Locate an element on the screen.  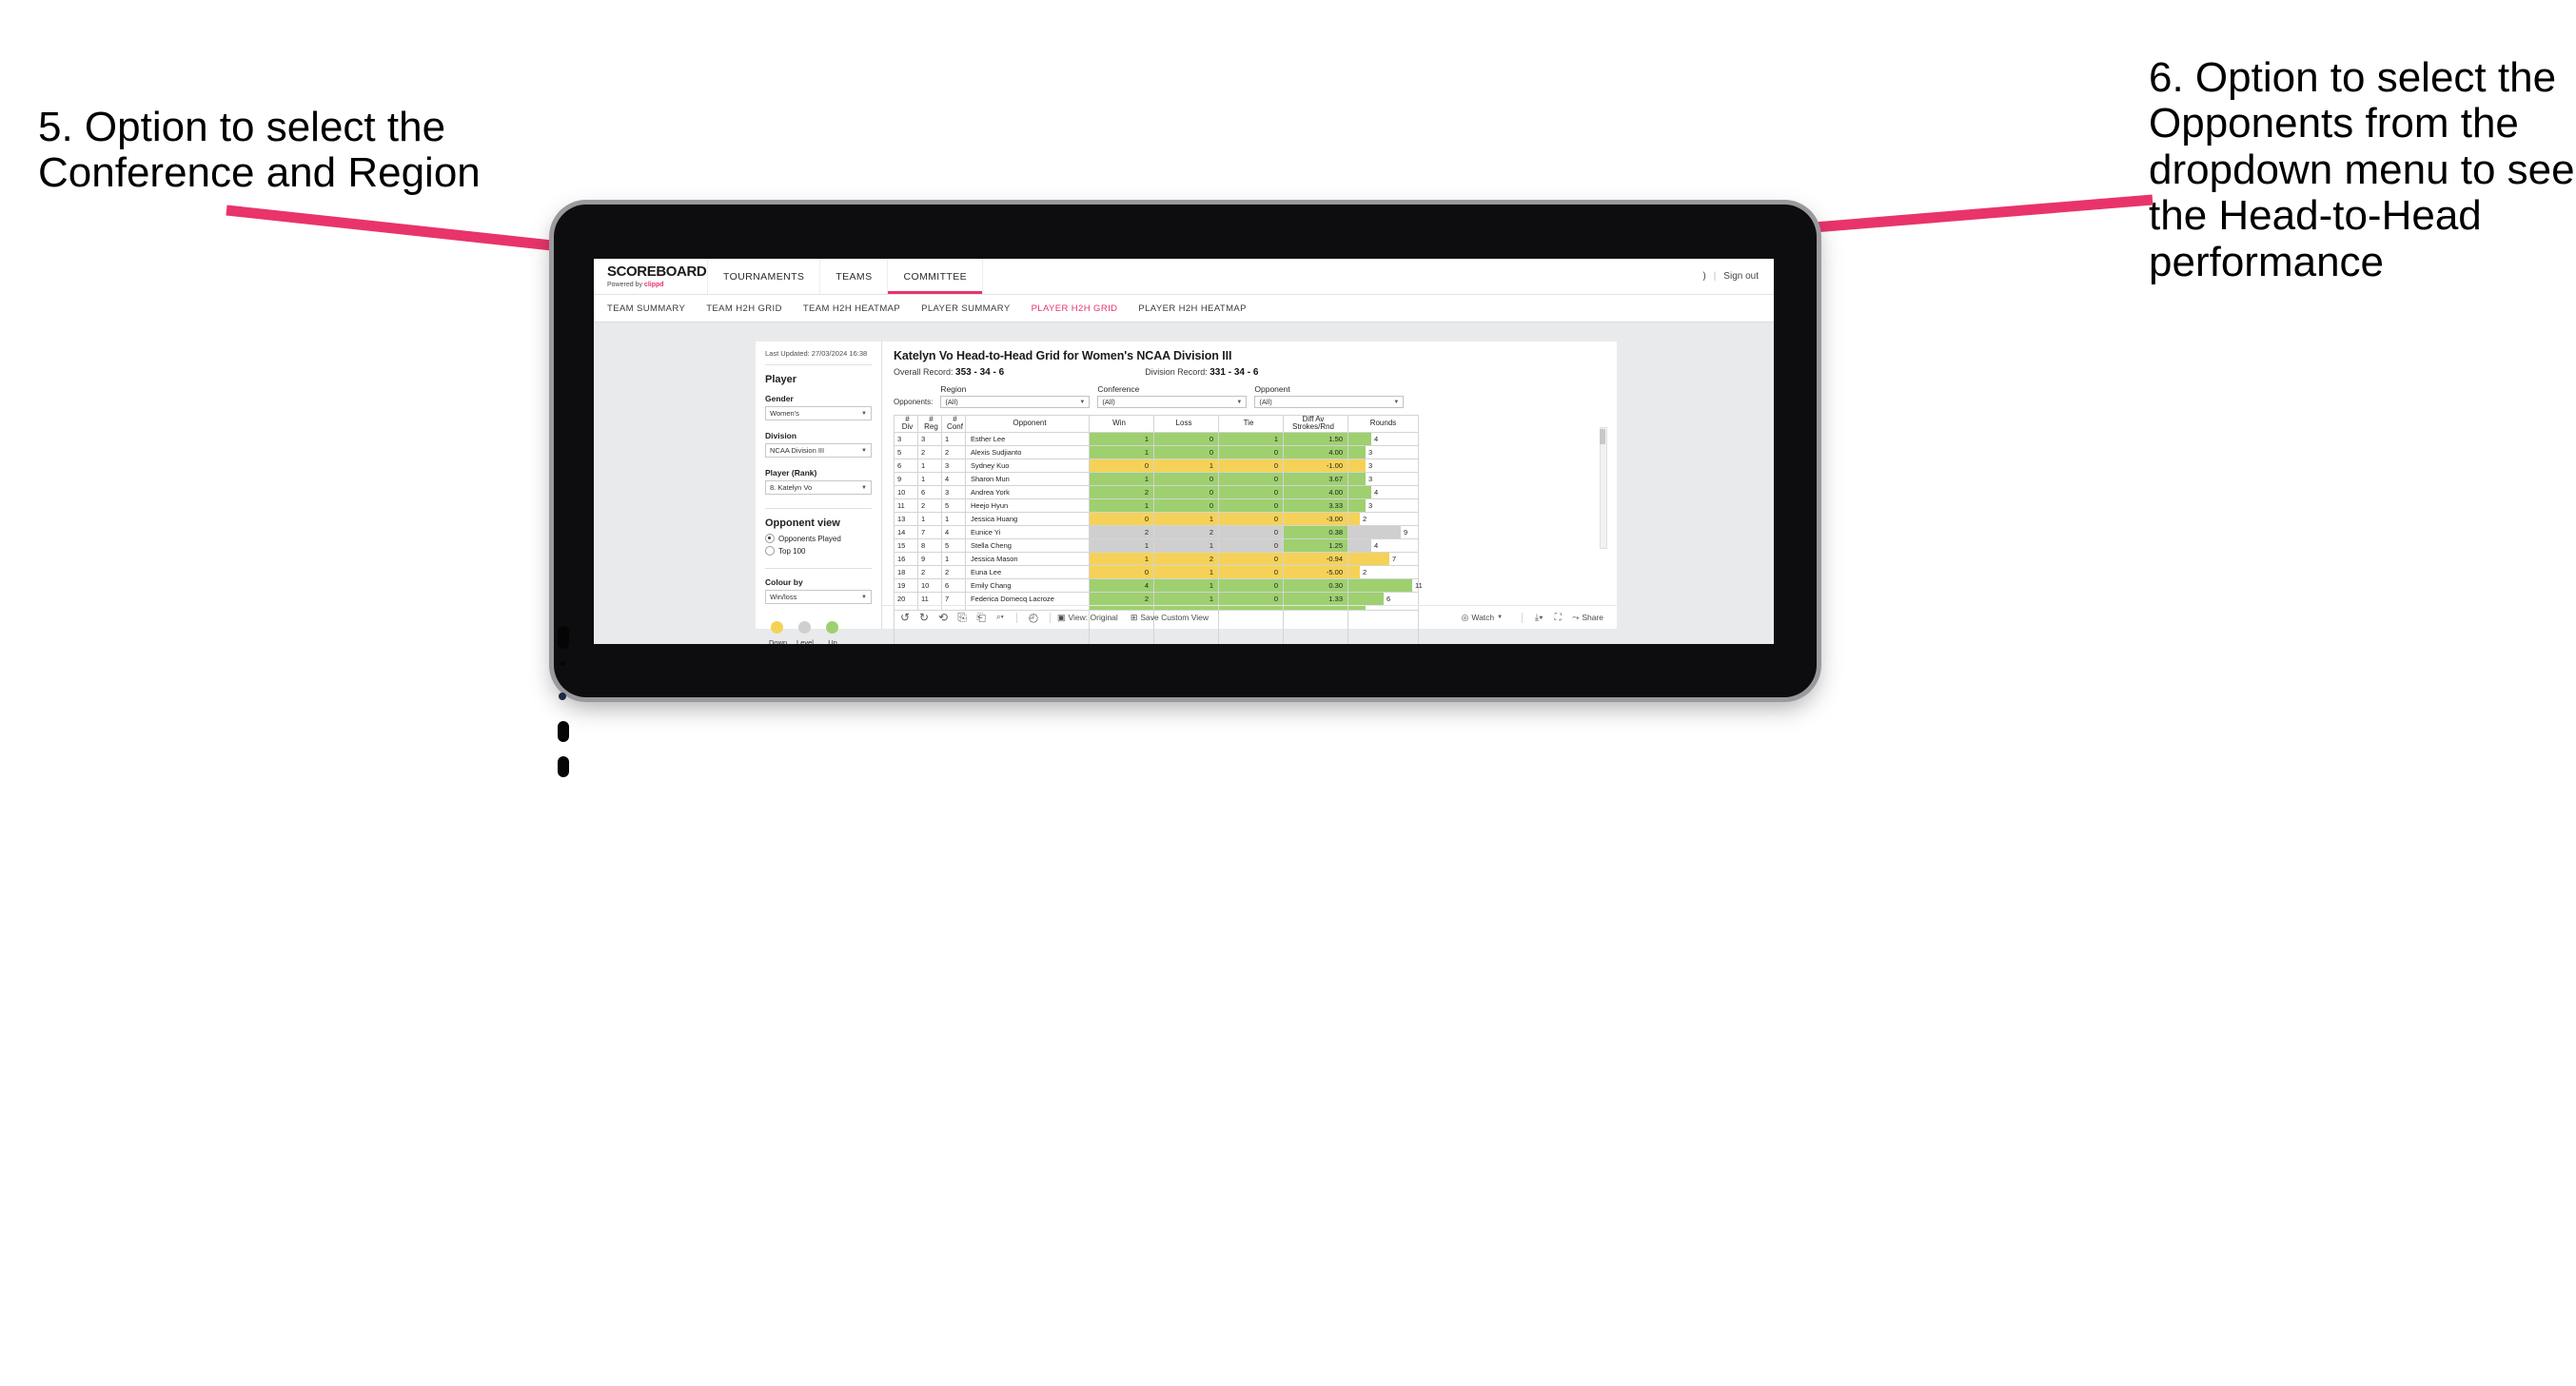
cell-rounds: 9 is located at coordinates (1383, 531).